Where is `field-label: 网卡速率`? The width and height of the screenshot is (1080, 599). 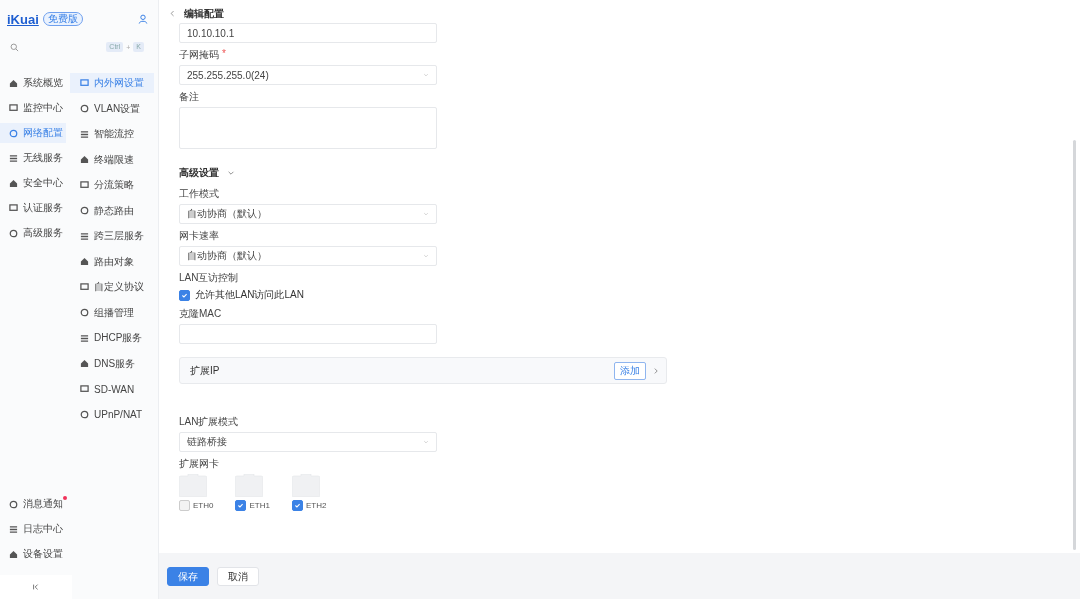 field-label: 网卡速率 is located at coordinates (199, 236).